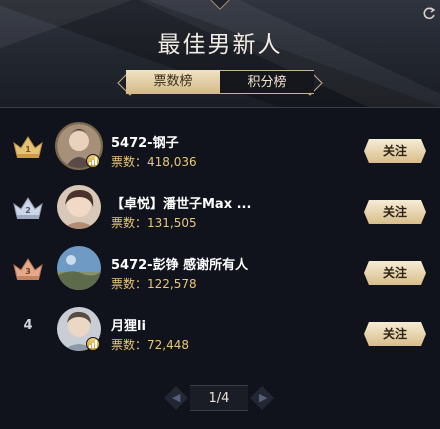 The image size is (440, 429). I want to click on chevron-right-icon: ▶, so click(263, 397).